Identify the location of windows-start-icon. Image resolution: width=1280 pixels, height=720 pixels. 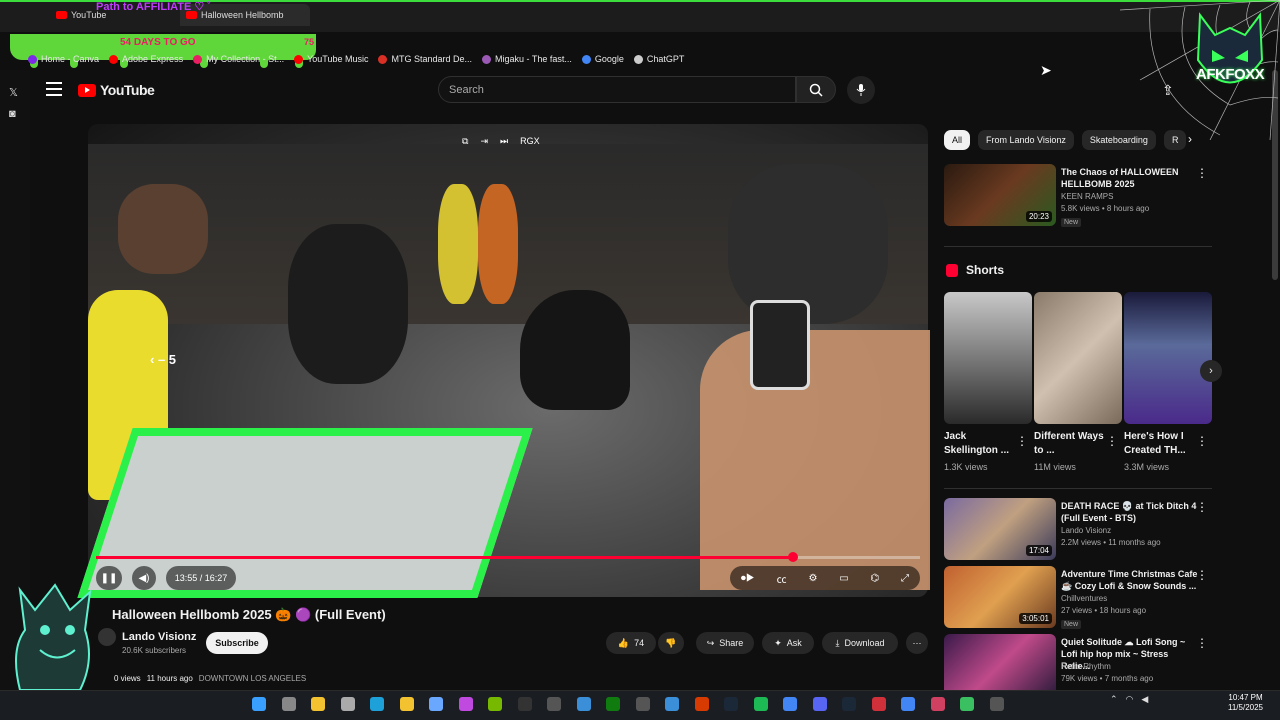
(259, 704).